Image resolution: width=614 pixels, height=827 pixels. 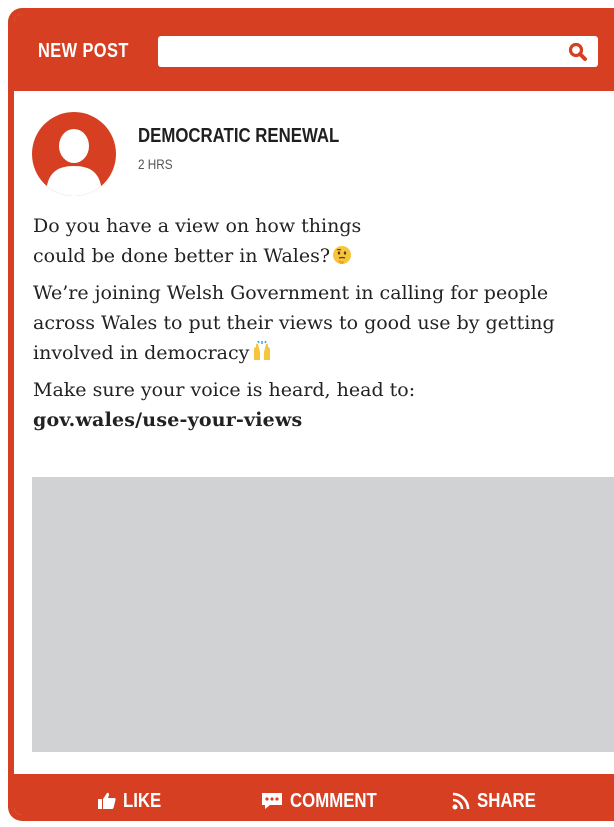 I want to click on comment-button: COMMENT, so click(x=326, y=801).